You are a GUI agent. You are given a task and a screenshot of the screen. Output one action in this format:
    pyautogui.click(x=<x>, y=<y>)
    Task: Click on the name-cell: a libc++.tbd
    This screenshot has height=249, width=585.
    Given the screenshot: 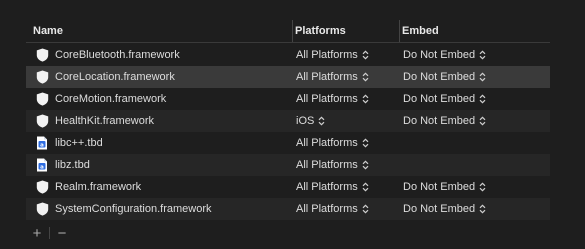 What is the action you would take?
    pyautogui.click(x=159, y=143)
    